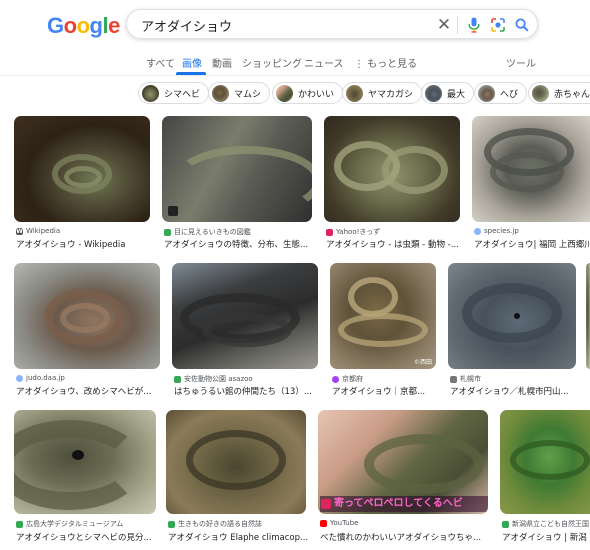 This screenshot has height=550, width=590. Describe the element at coordinates (239, 93) in the screenshot. I see `chip-mamushi: マムシ` at that location.